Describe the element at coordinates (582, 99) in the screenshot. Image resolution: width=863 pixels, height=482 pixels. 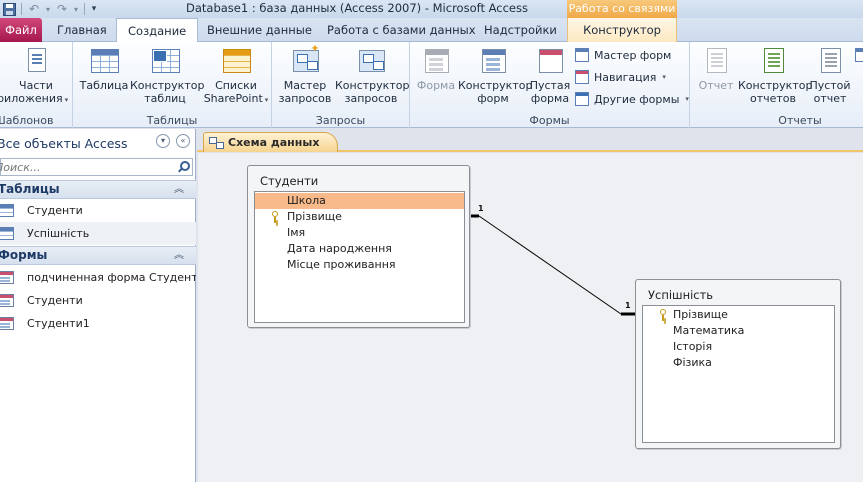
I see `more-forms-icon` at that location.